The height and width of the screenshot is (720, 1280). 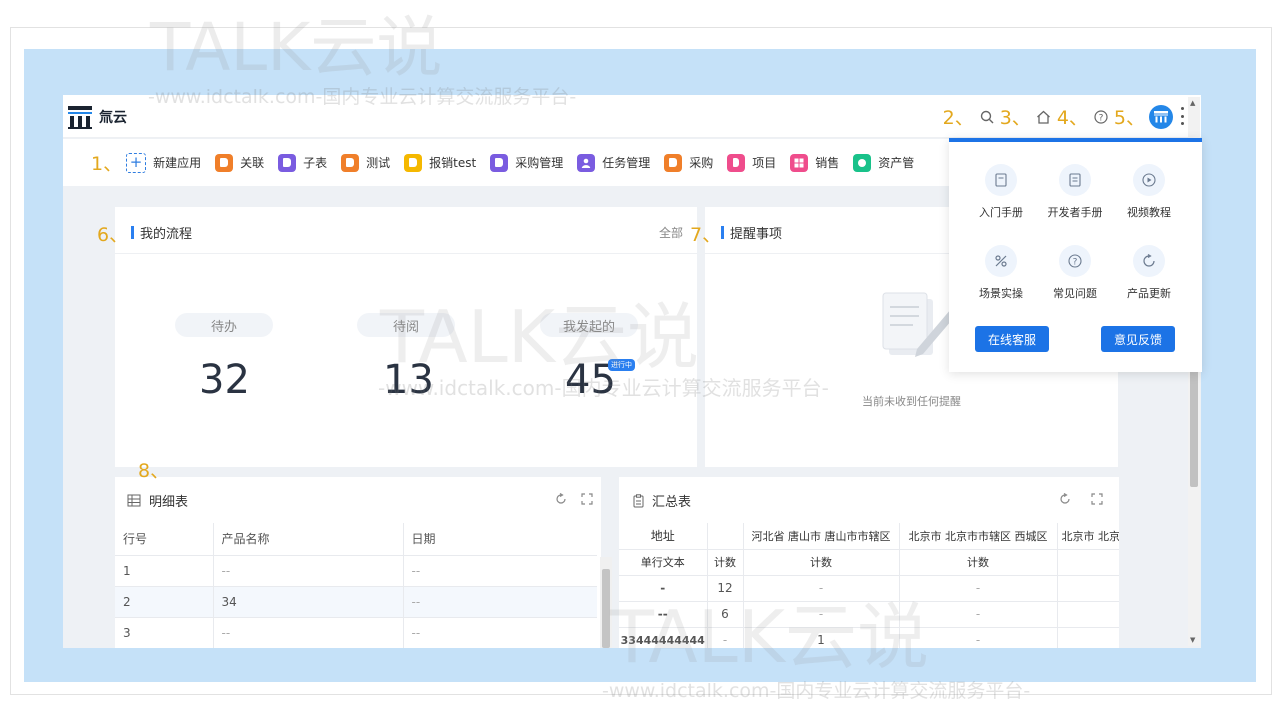 What do you see at coordinates (80, 117) in the screenshot?
I see `brand-logo-icon` at bounding box center [80, 117].